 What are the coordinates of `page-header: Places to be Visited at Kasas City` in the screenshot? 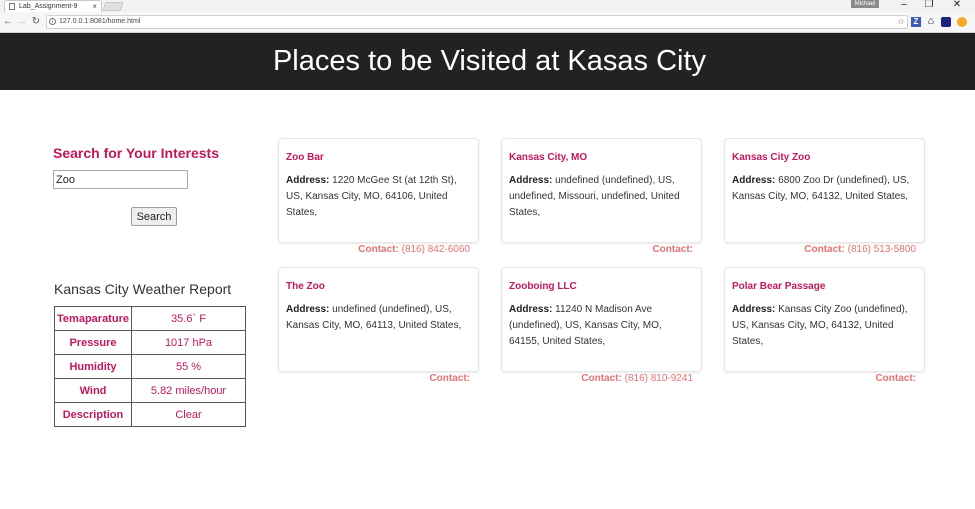 It's located at (487, 61).